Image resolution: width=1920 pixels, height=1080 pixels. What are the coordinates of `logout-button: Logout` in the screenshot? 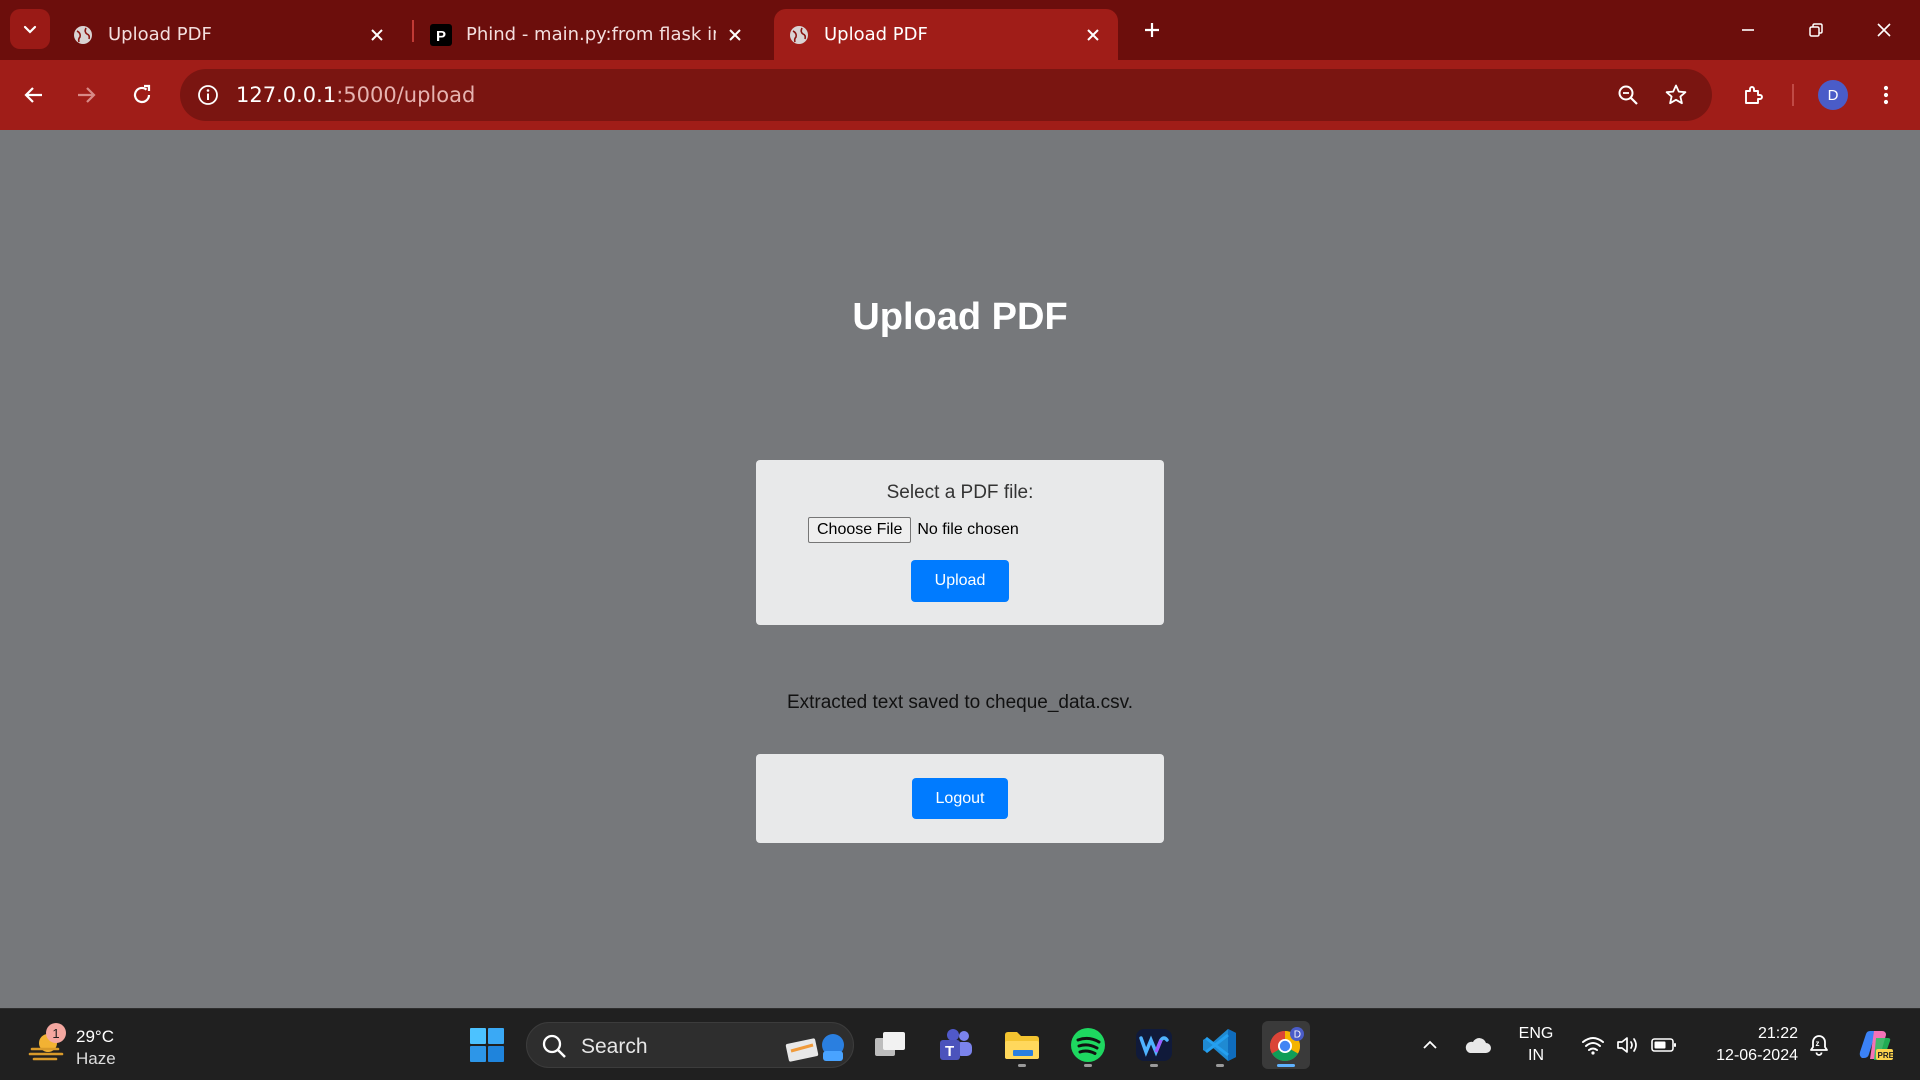 It's located at (960, 798).